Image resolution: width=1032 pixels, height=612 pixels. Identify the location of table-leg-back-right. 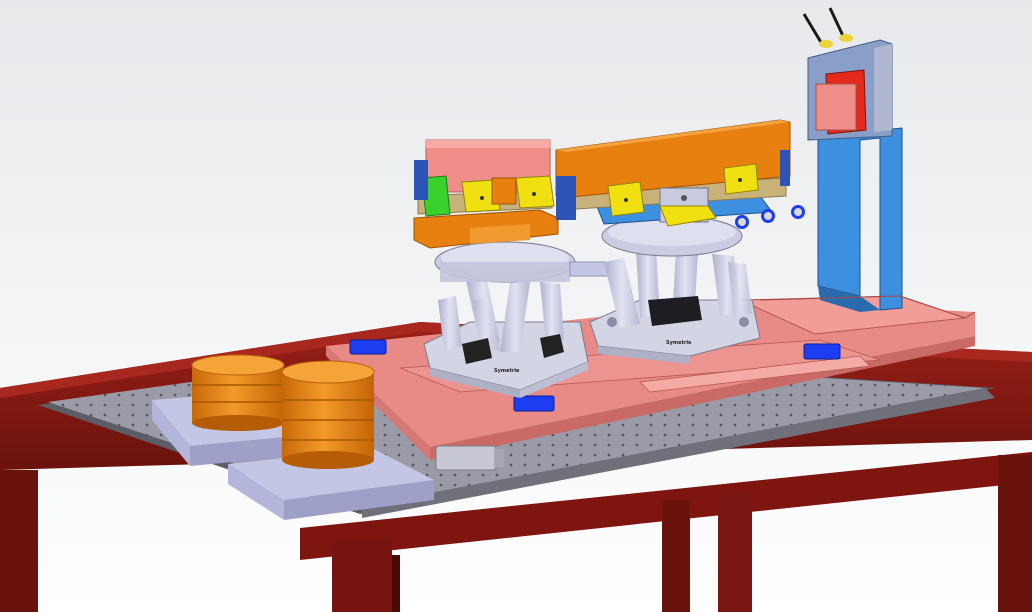
(735, 551).